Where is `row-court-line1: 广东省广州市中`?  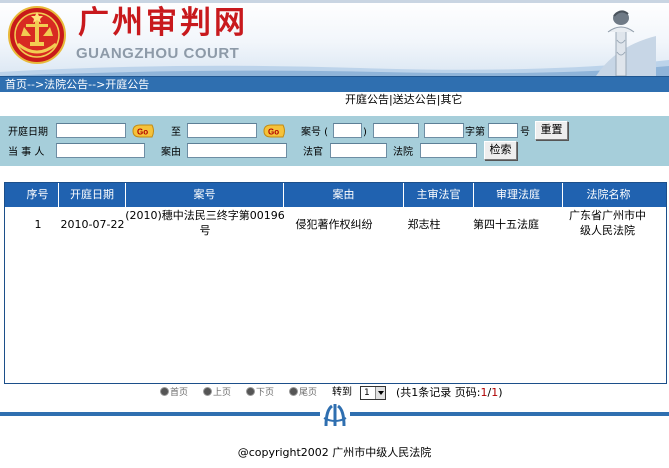
row-court-line1: 广东省广州市中 is located at coordinates (607, 215).